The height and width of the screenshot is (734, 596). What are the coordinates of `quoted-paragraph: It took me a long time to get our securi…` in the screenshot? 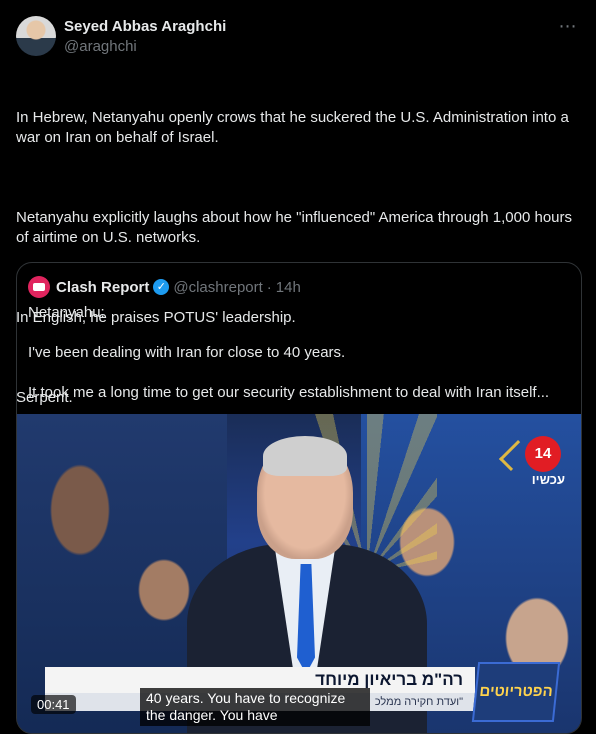 It's located at (289, 392).